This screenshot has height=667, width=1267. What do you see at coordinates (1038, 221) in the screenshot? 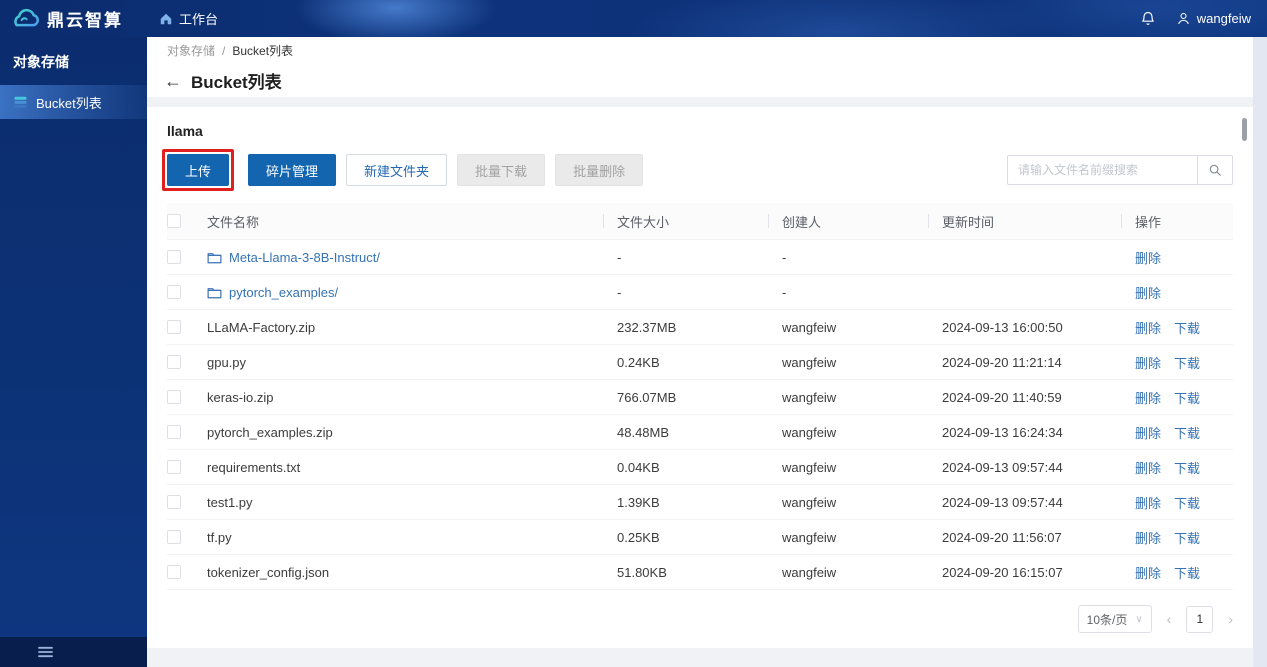
I see `header-updated: 更新时间` at bounding box center [1038, 221].